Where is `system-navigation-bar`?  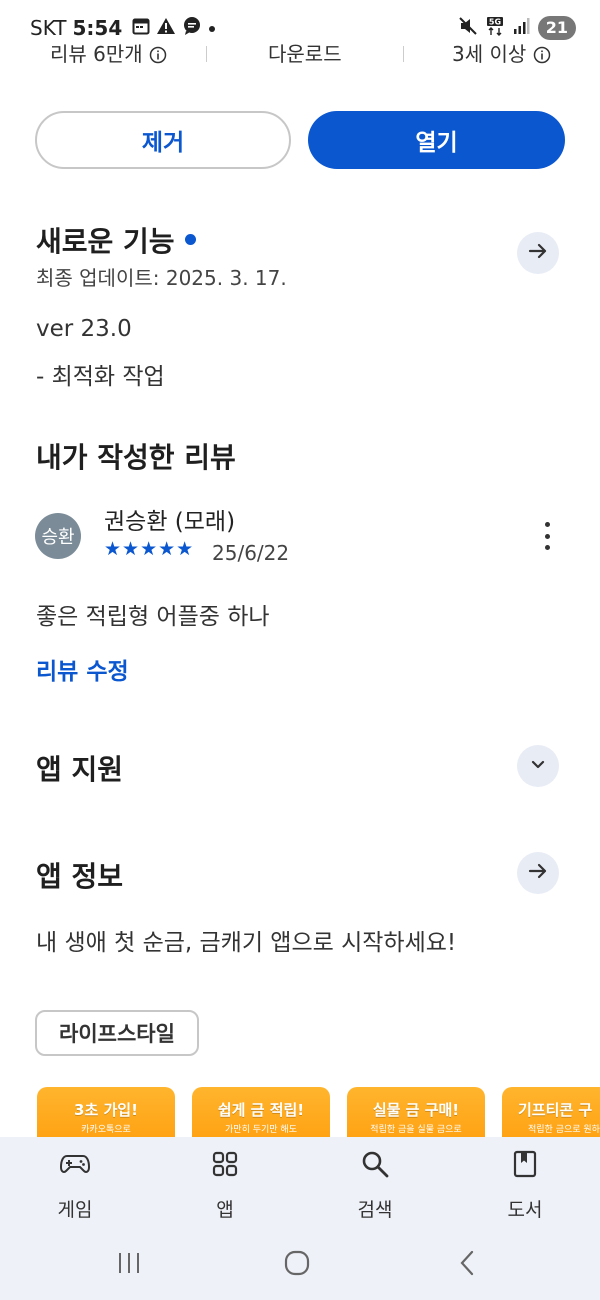
system-navigation-bar is located at coordinates (300, 1266).